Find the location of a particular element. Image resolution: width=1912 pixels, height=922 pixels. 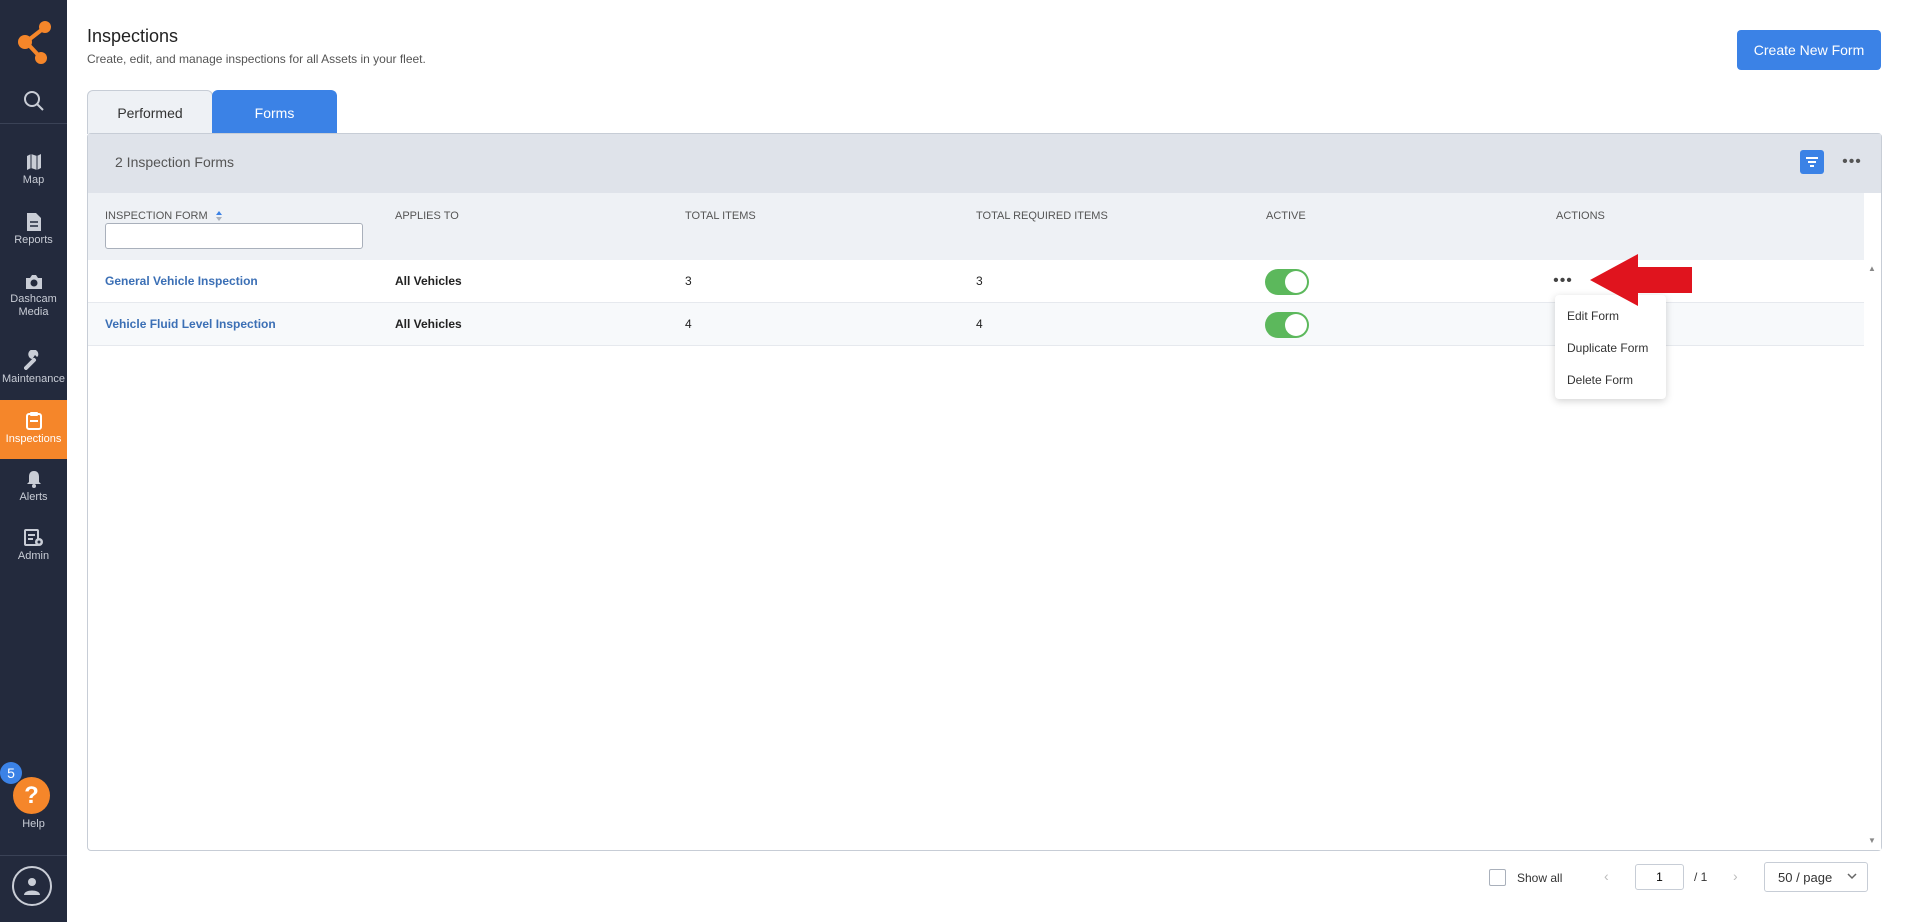

form-name-link: Vehicle Fluid Level Inspection is located at coordinates (190, 324).